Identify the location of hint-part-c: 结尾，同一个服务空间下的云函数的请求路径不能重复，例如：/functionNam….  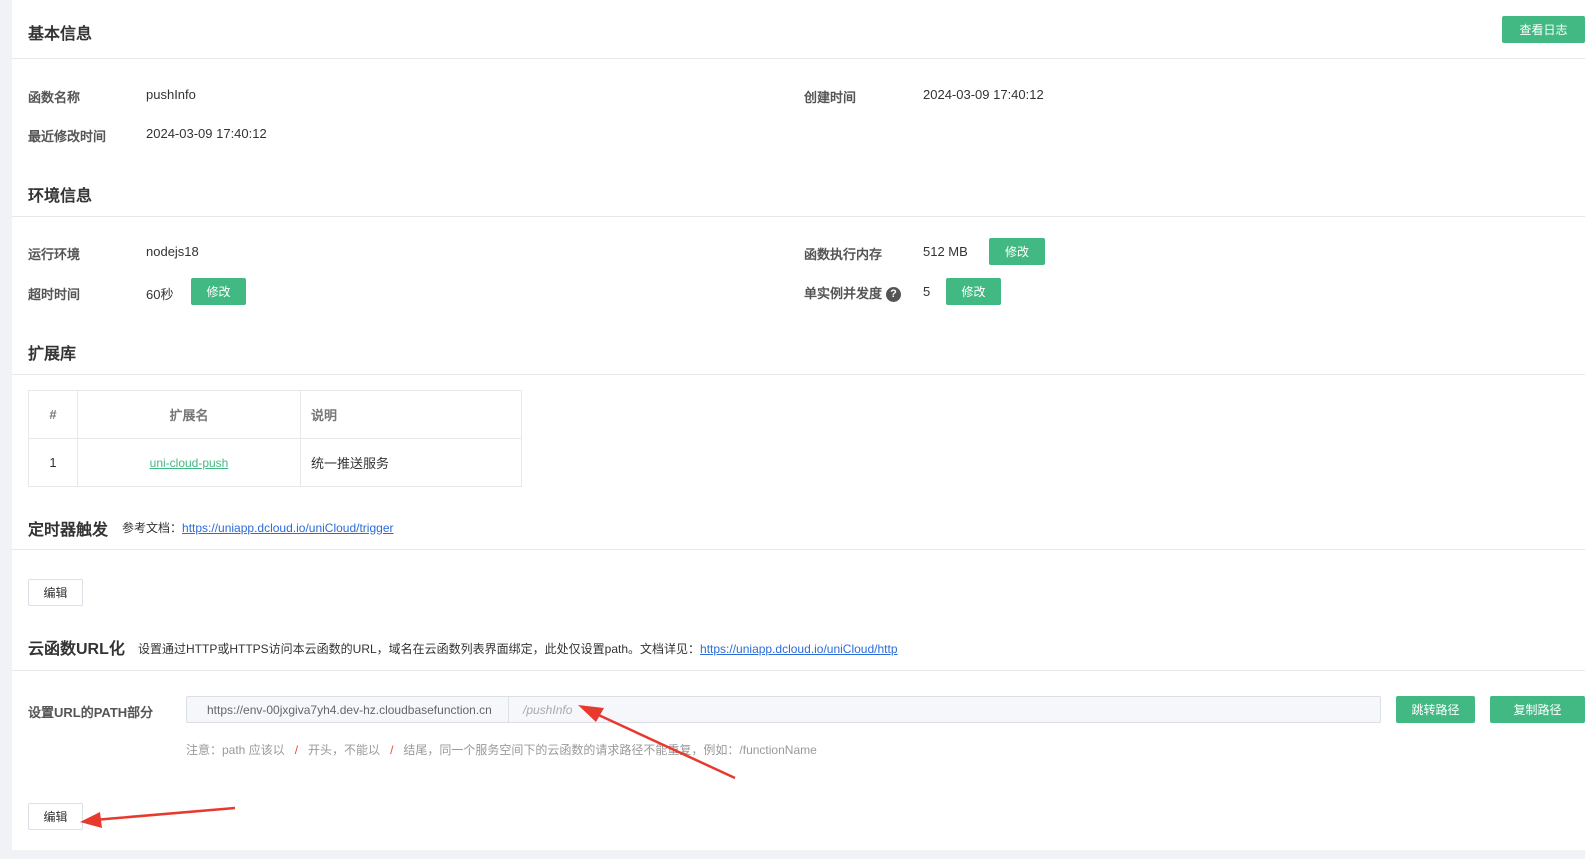
(610, 750).